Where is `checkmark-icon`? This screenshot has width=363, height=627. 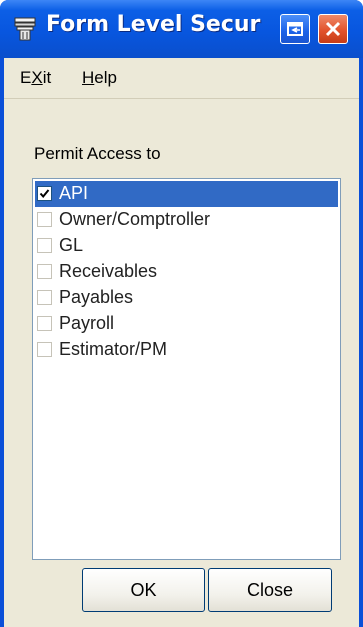
checkmark-icon is located at coordinates (44, 194).